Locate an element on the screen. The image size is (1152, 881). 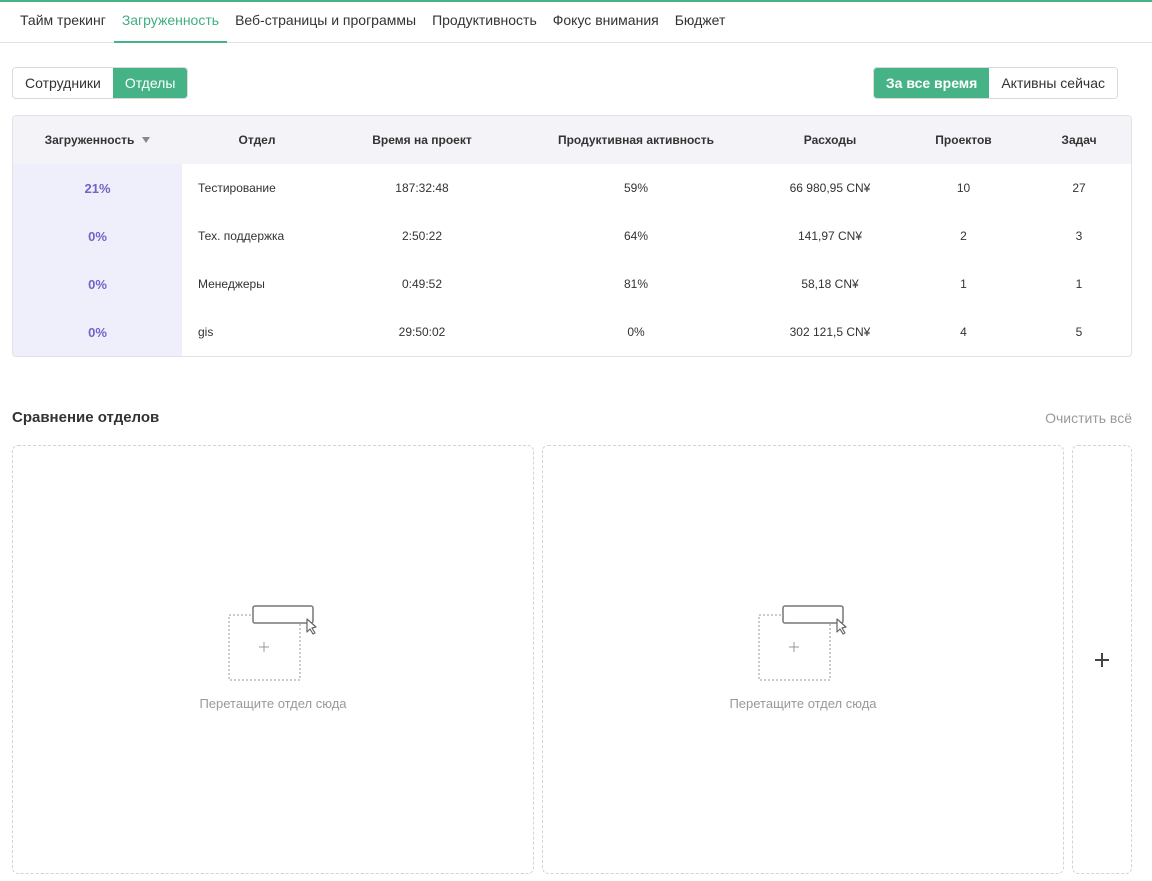
column-header-project-time: Время на проект is located at coordinates (422, 140).